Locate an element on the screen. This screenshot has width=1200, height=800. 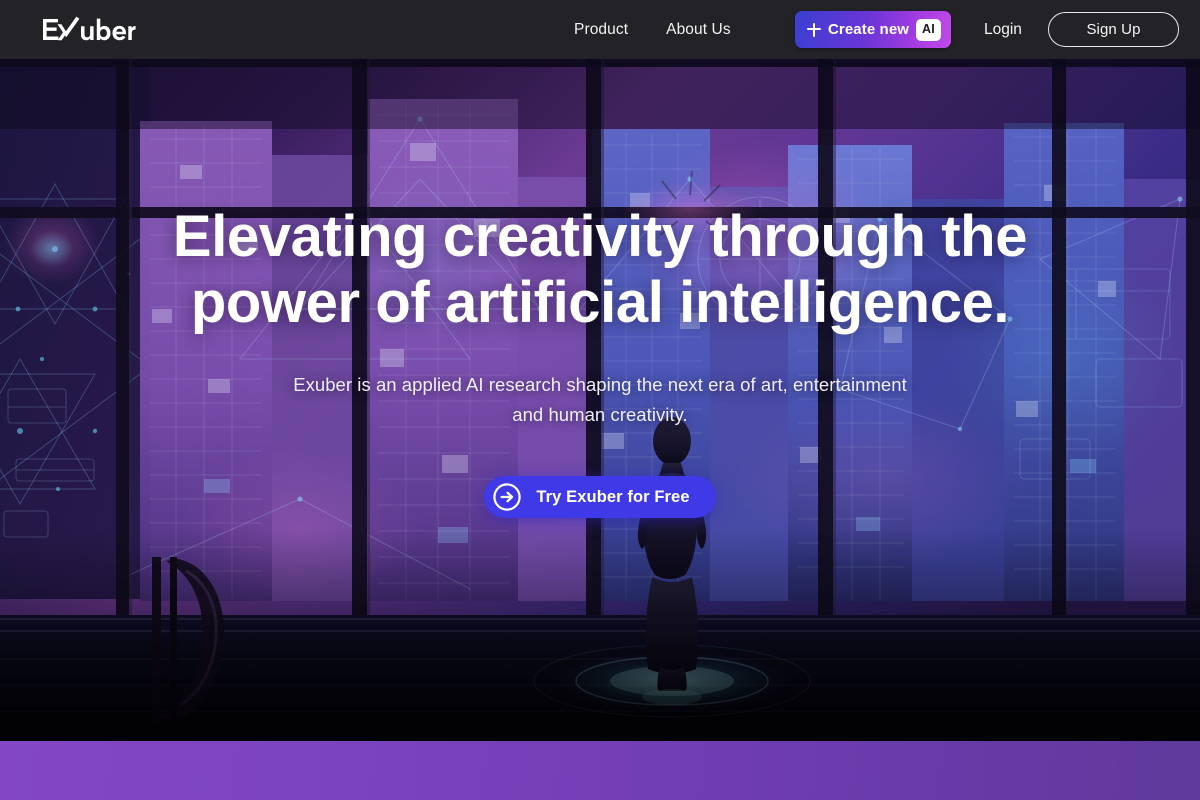
headline-line-1: Elevating creativity through the is located at coordinates (600, 236).